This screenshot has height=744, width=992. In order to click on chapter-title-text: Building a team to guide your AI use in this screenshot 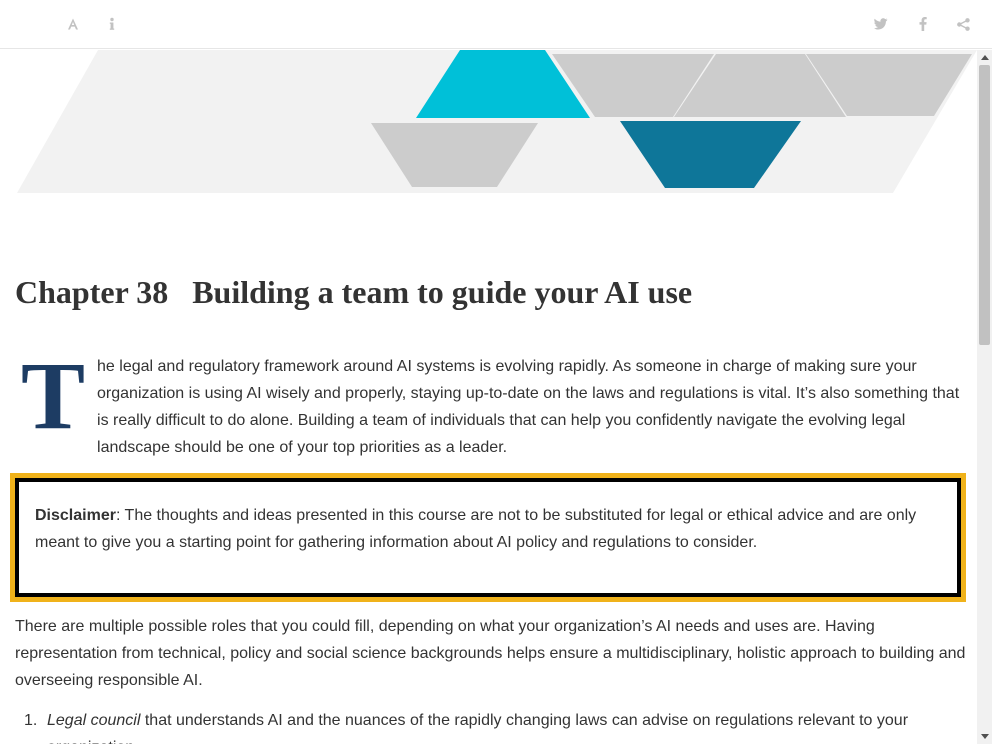, I will do `click(442, 292)`.